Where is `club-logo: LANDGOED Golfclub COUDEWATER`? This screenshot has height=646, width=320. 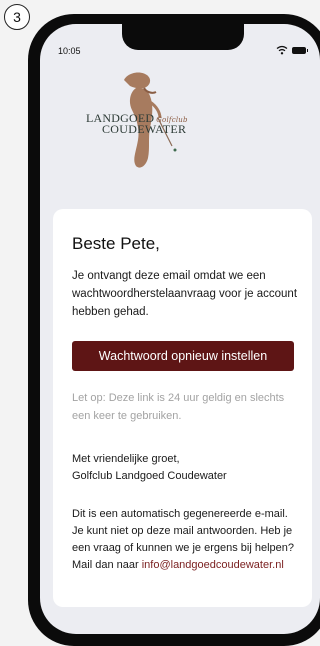
club-logo: LANDGOED Golfclub COUDEWATER is located at coordinates (145, 117).